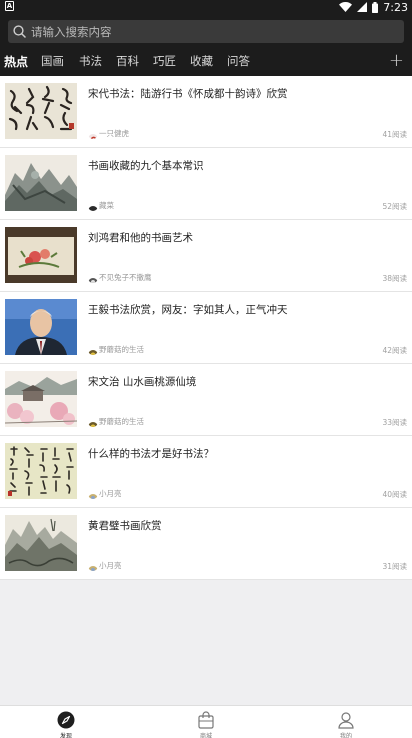 The width and height of the screenshot is (412, 738). I want to click on nav-shop: 商城, so click(206, 722).